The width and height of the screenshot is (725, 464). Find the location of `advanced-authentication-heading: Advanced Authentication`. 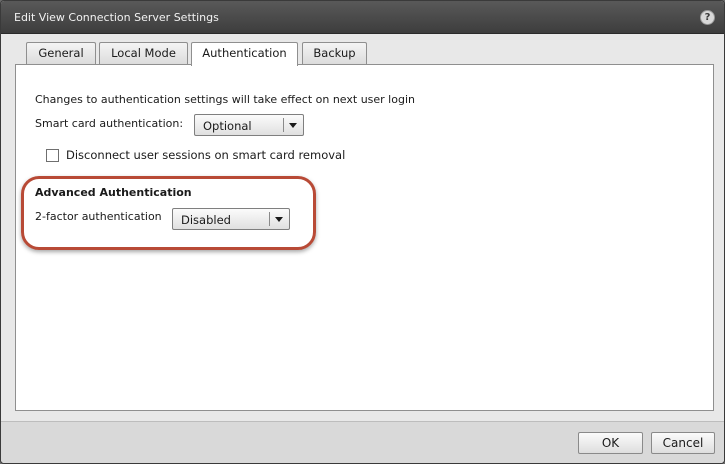

advanced-authentication-heading: Advanced Authentication is located at coordinates (113, 192).